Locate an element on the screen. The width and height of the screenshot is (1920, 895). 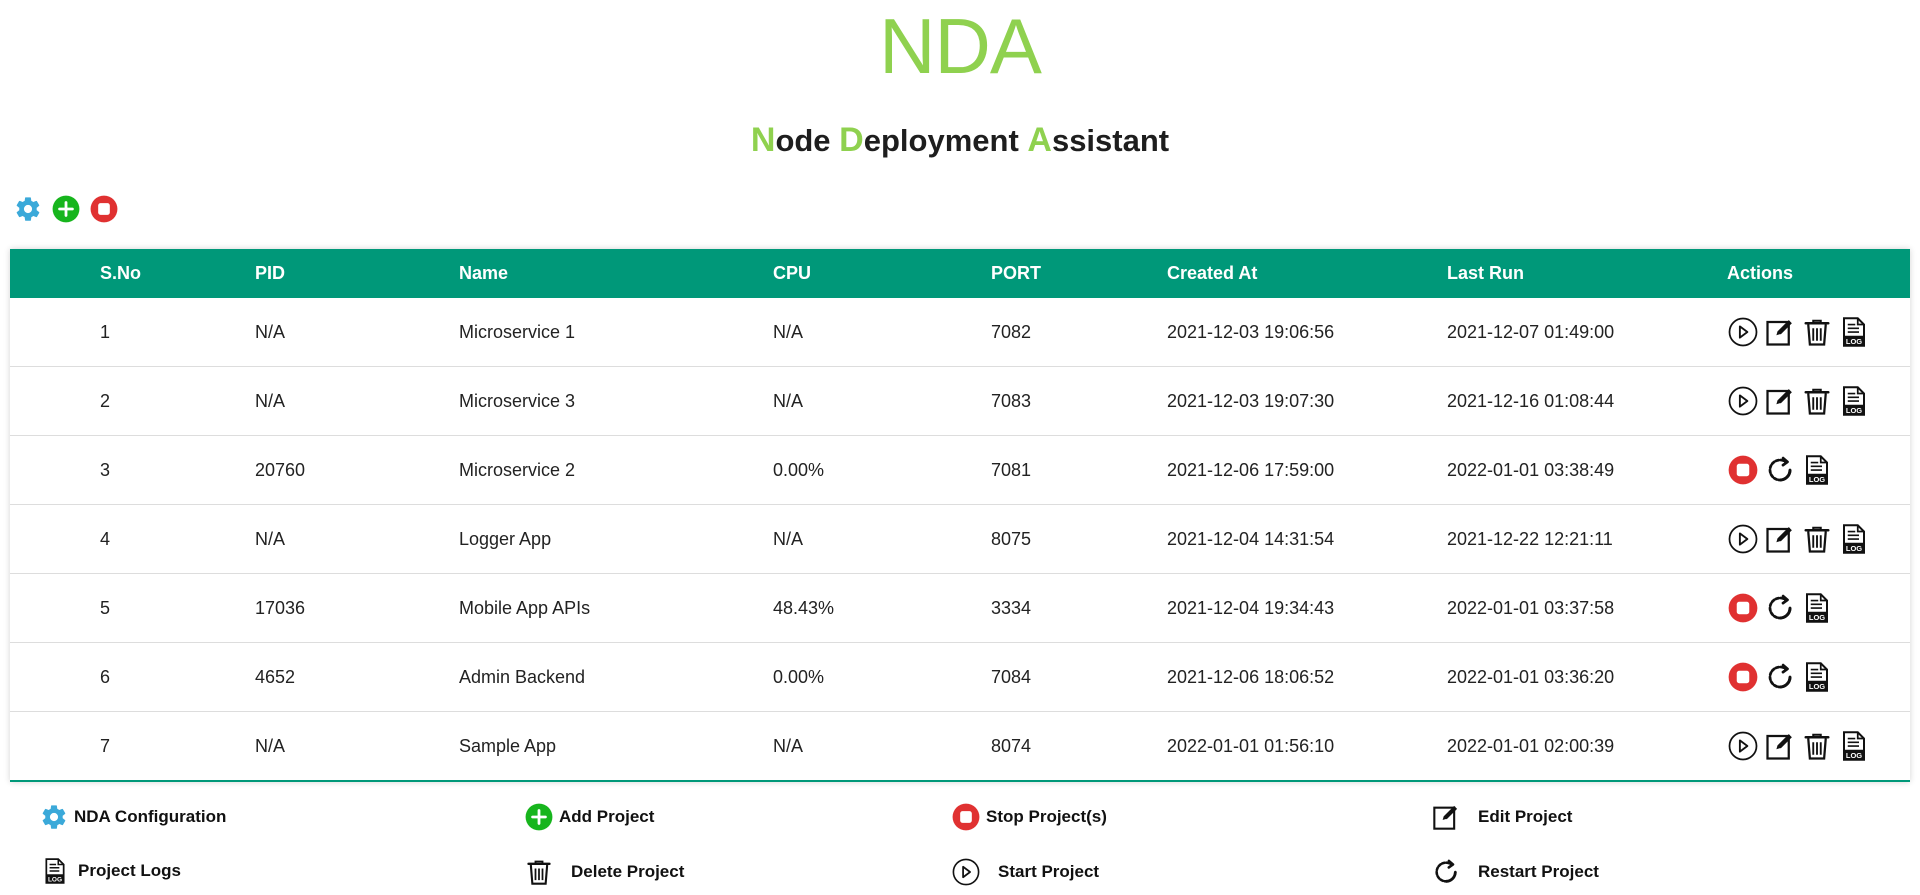
restart-icon is located at coordinates (1780, 469).